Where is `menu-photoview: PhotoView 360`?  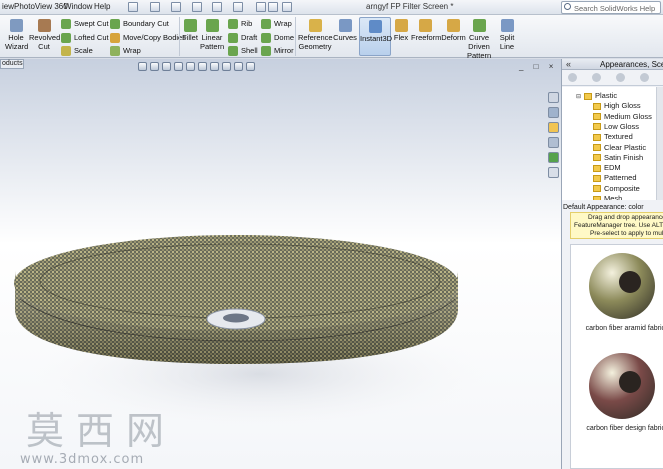
menu-photoview: PhotoView 360 is located at coordinates (41, 6).